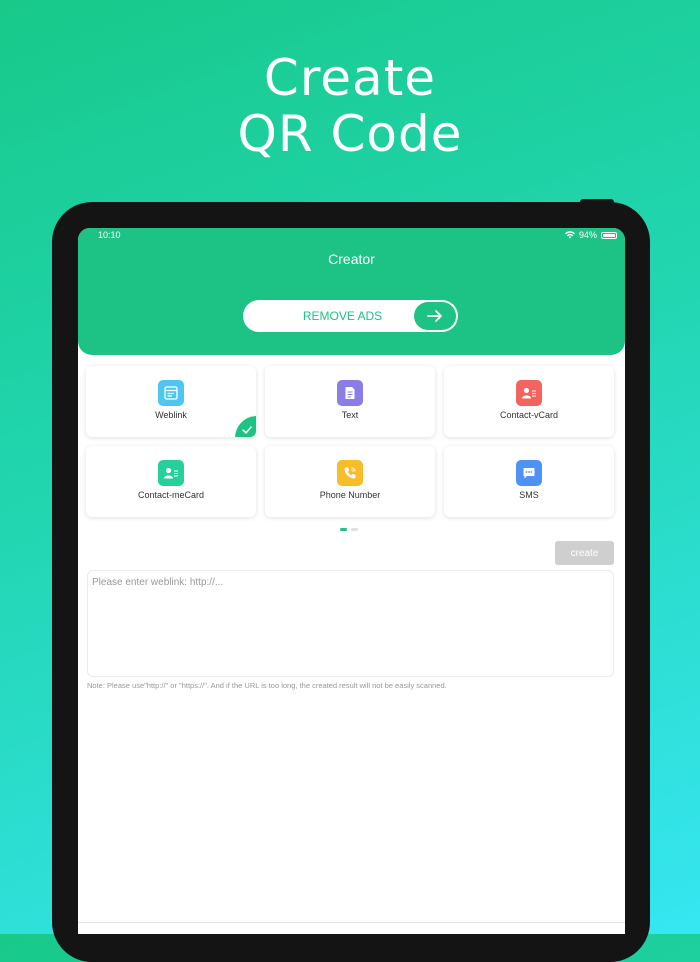 The width and height of the screenshot is (700, 962). I want to click on type-tile-text: Text, so click(350, 401).